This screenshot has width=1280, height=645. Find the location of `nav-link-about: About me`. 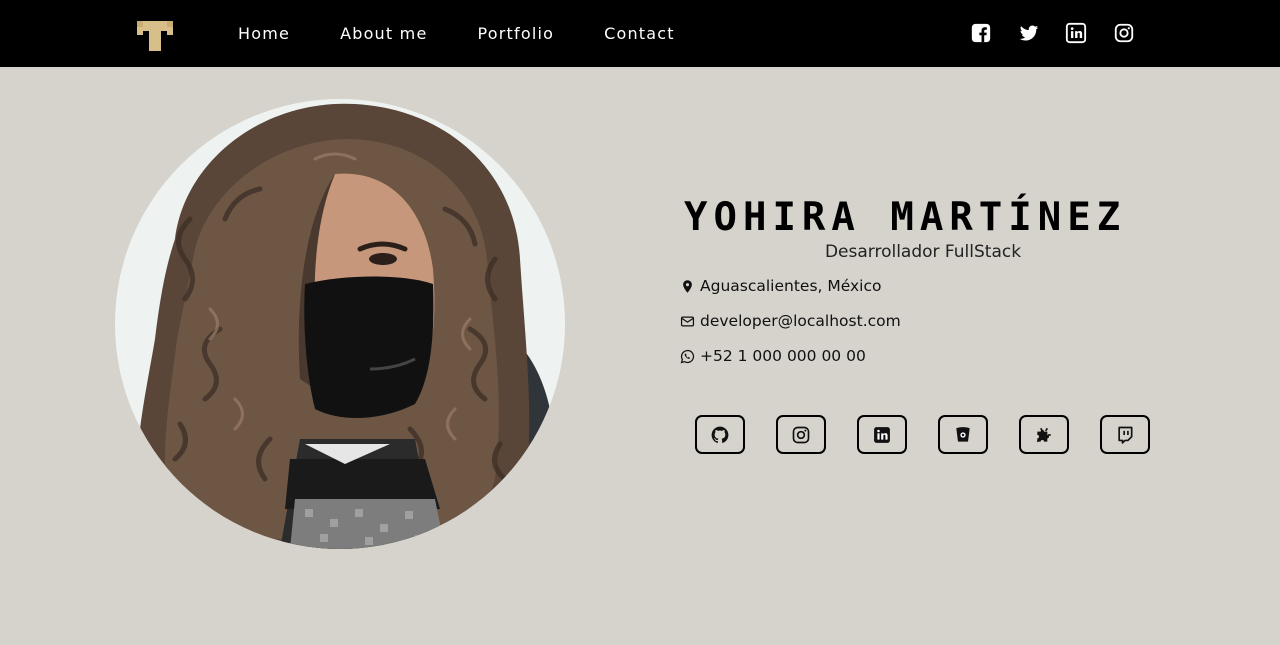

nav-link-about: About me is located at coordinates (383, 33).